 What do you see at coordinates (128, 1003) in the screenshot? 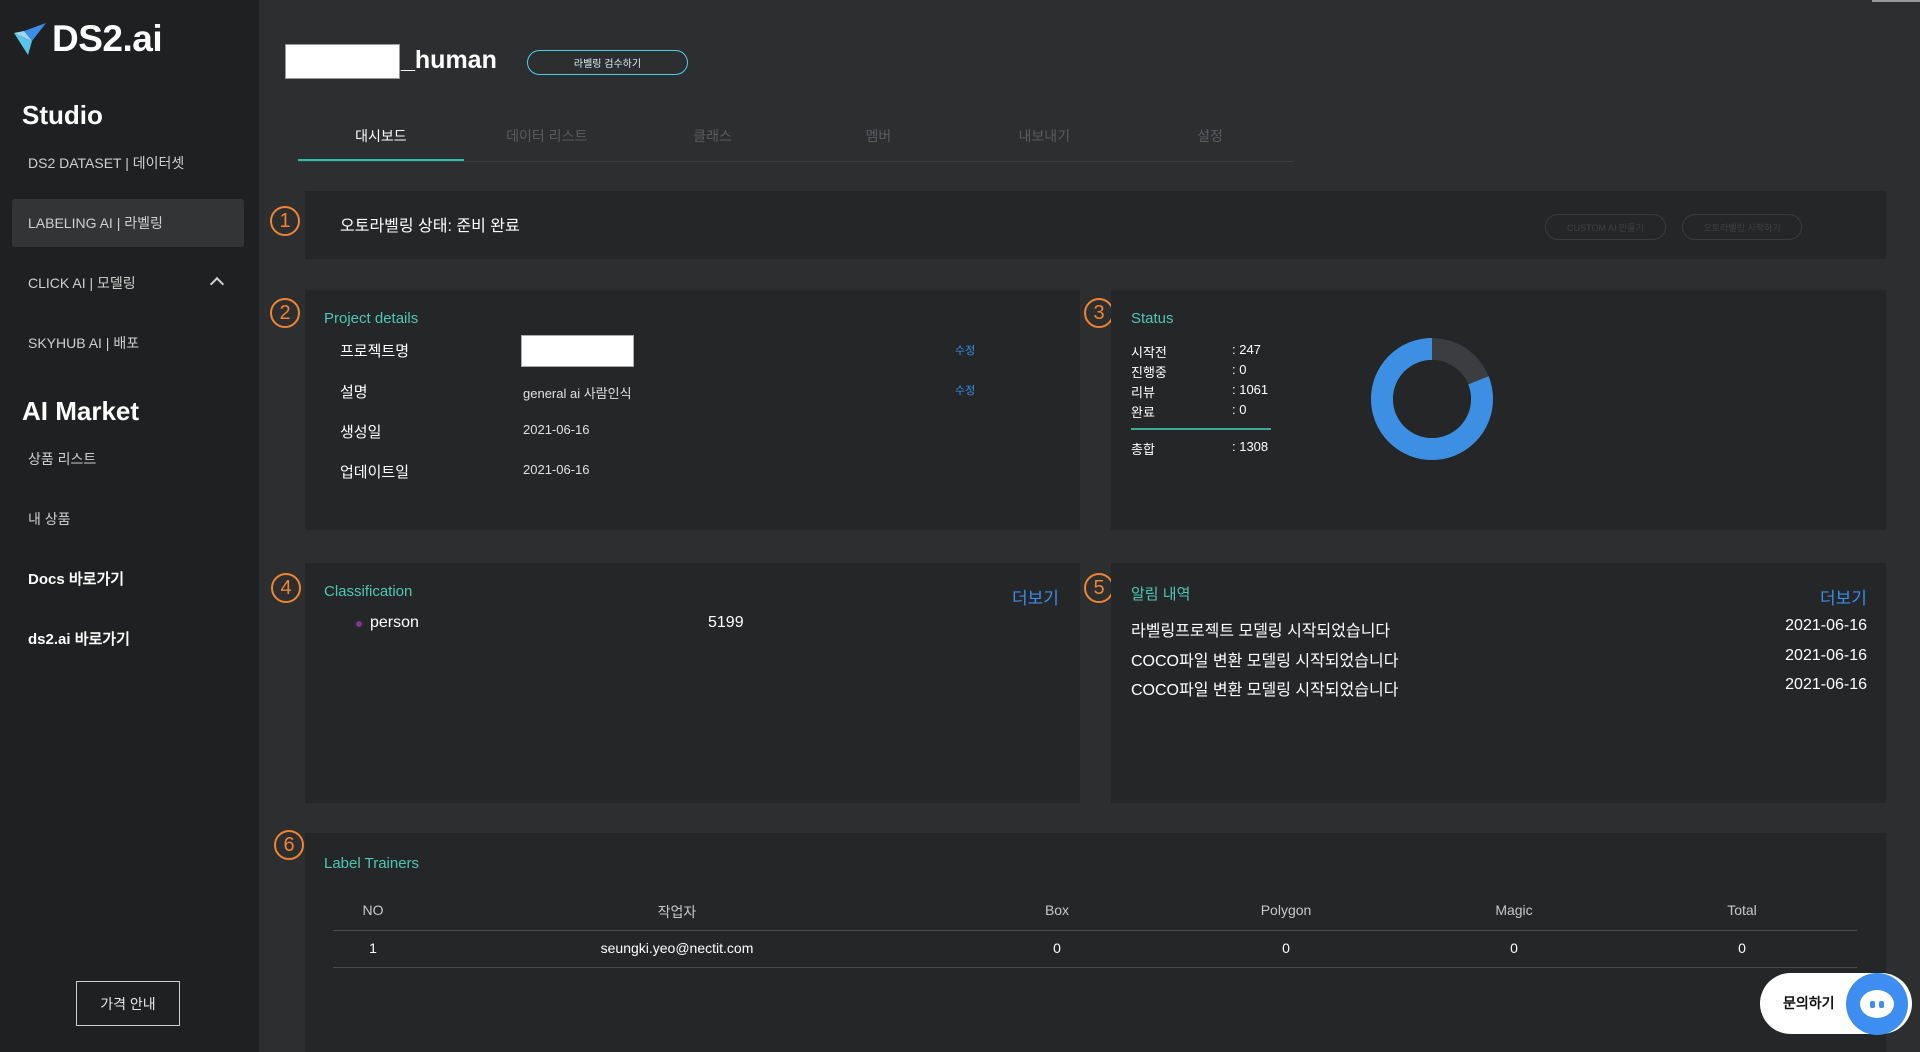
I see `price-info-button: 가격 안내` at bounding box center [128, 1003].